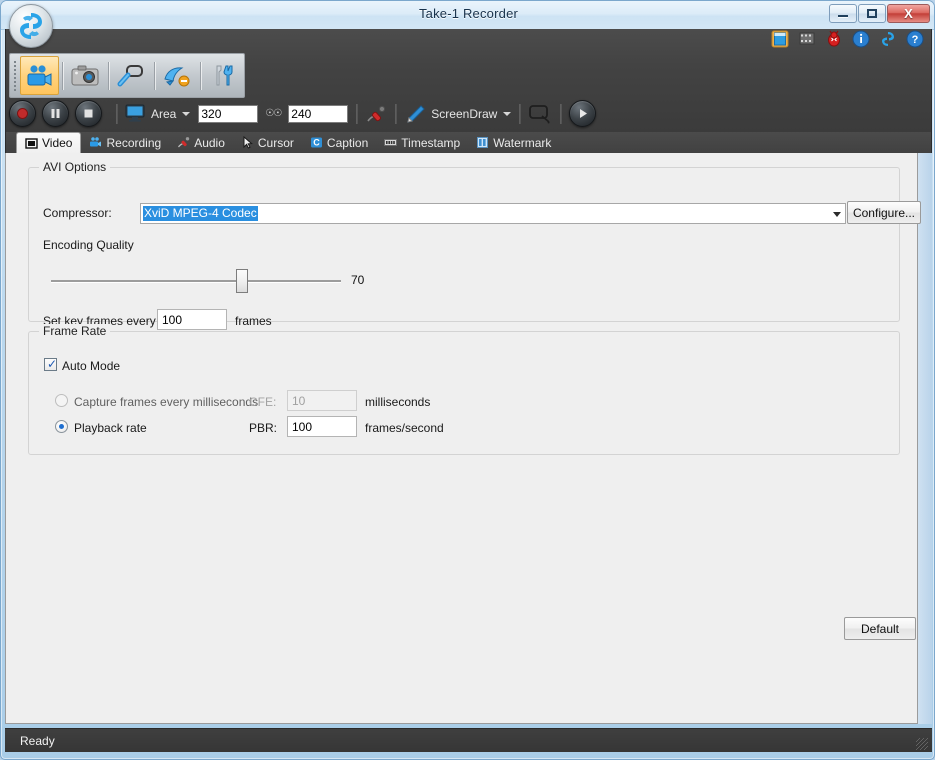 The image size is (935, 760). I want to click on stop-icon, so click(88, 113).